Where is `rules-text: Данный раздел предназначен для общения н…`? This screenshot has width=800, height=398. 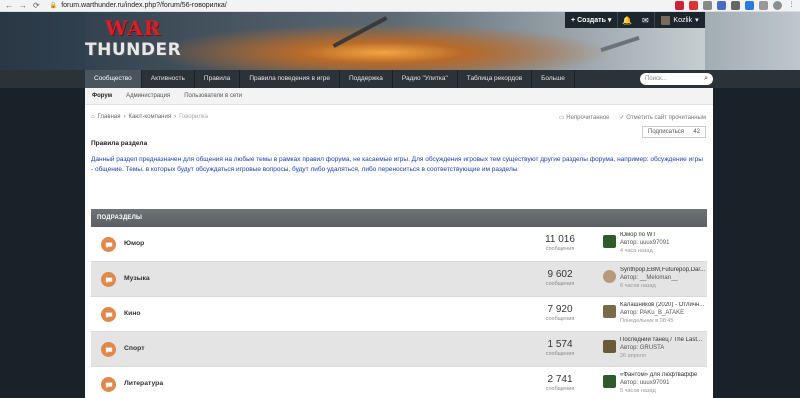 rules-text: Данный раздел предназначен для общения н… is located at coordinates (397, 164).